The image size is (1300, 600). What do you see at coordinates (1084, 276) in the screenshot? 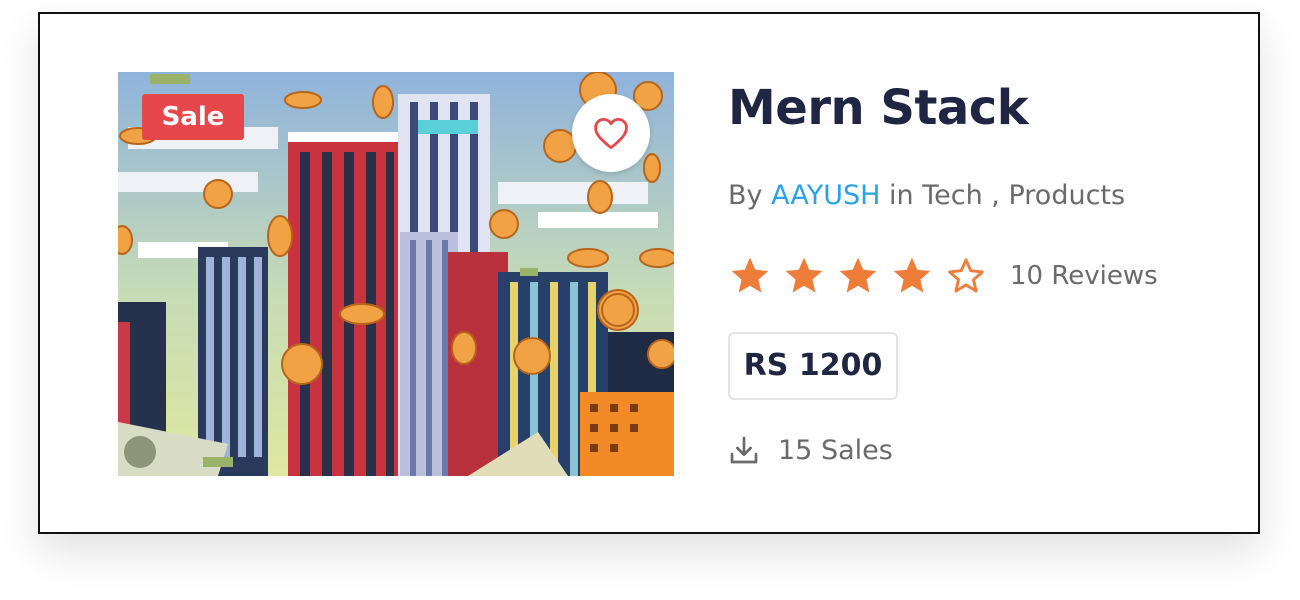
I see `reviews-count: 10 Reviews` at bounding box center [1084, 276].